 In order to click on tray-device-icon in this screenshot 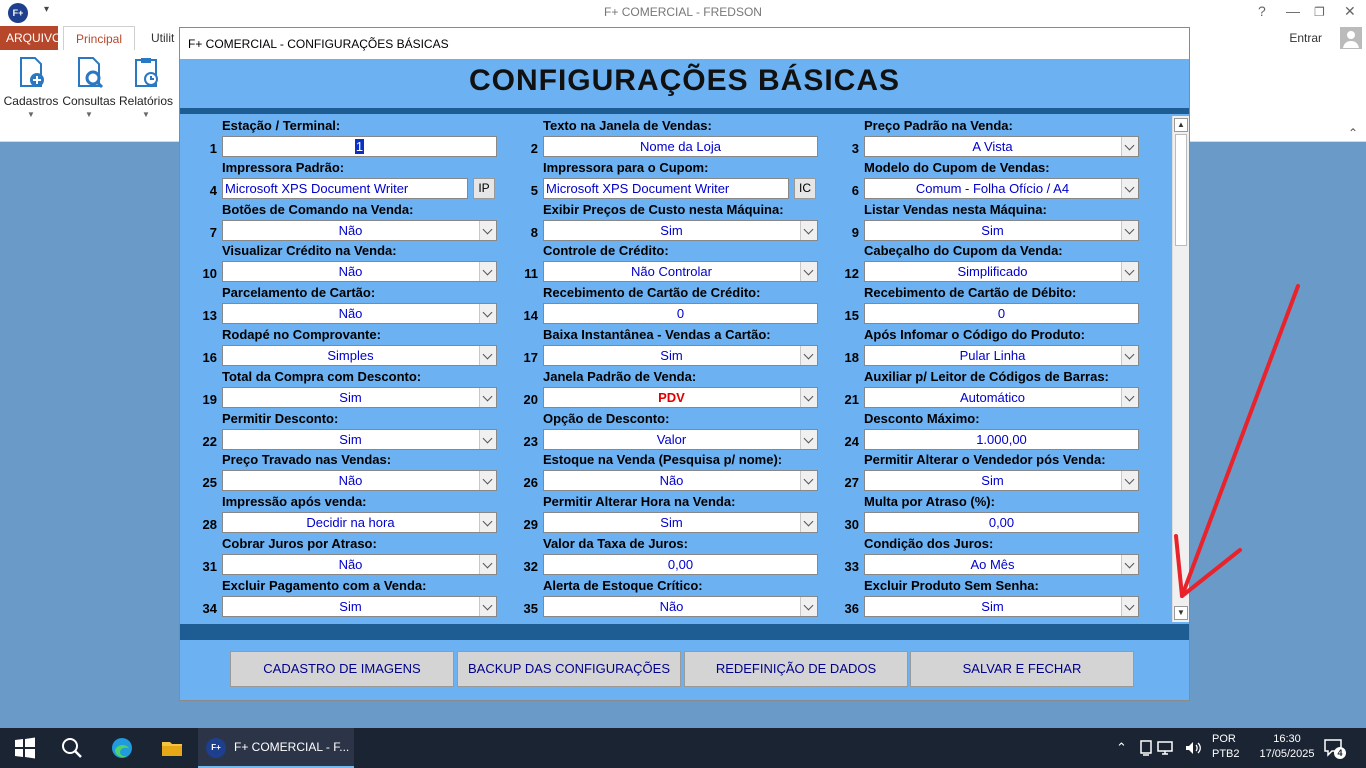, I will do `click(1146, 748)`.